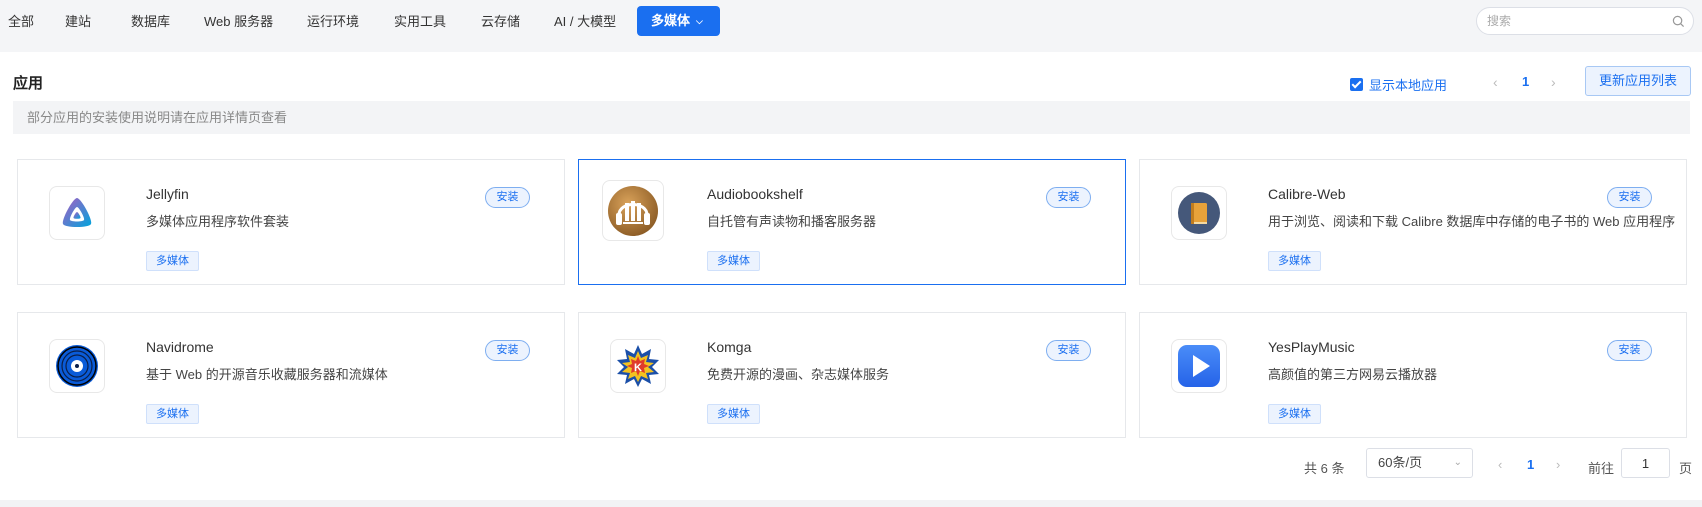  I want to click on tab-web-server: Web 服务器, so click(238, 22).